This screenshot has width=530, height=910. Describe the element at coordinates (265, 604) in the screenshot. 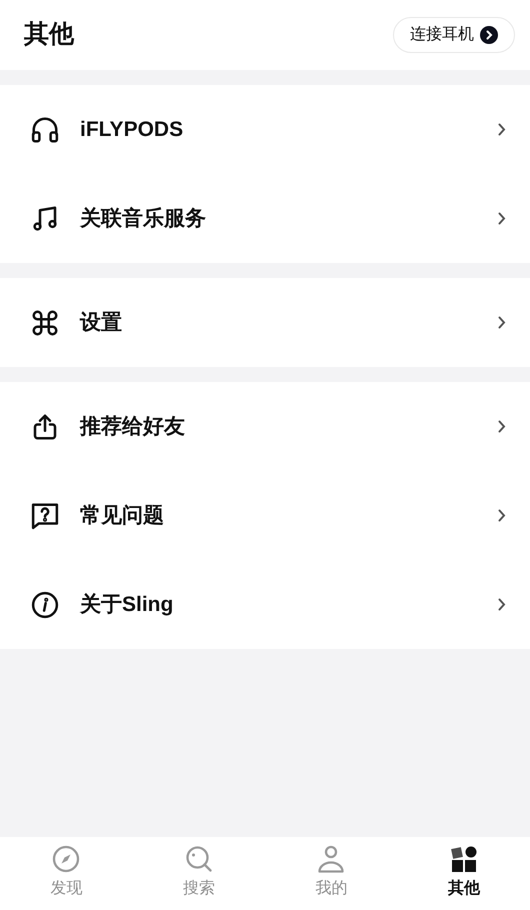

I see `menu-item: 关于Sling` at that location.